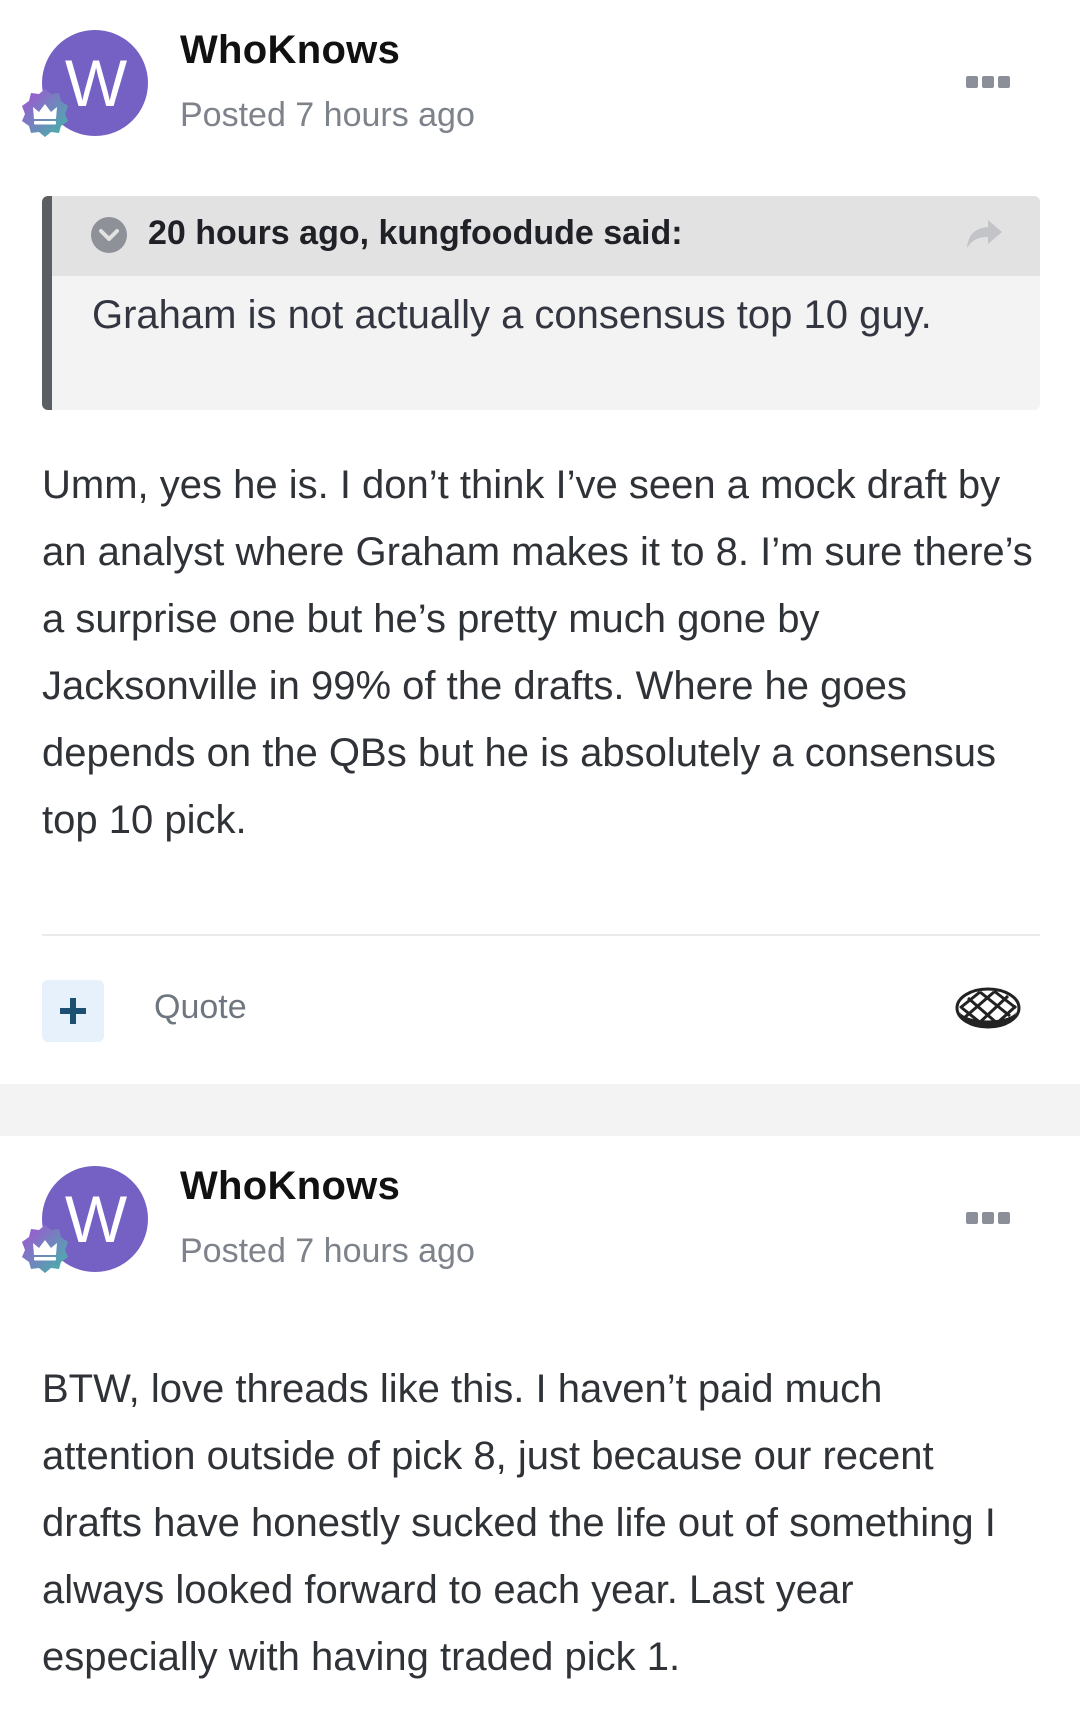  I want to click on post-separator, so click(540, 1110).